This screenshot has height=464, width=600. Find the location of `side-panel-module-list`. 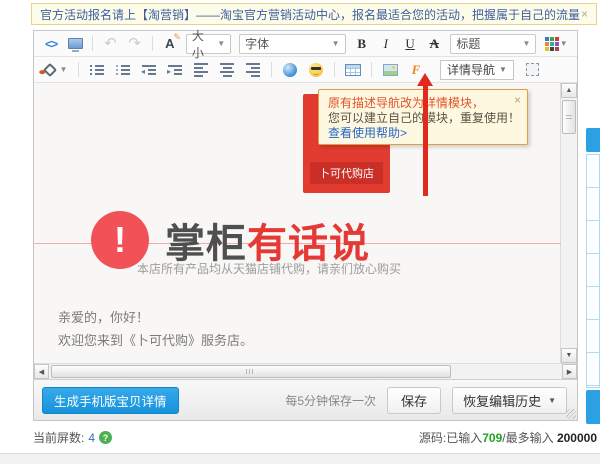

side-panel-module-list is located at coordinates (593, 271).